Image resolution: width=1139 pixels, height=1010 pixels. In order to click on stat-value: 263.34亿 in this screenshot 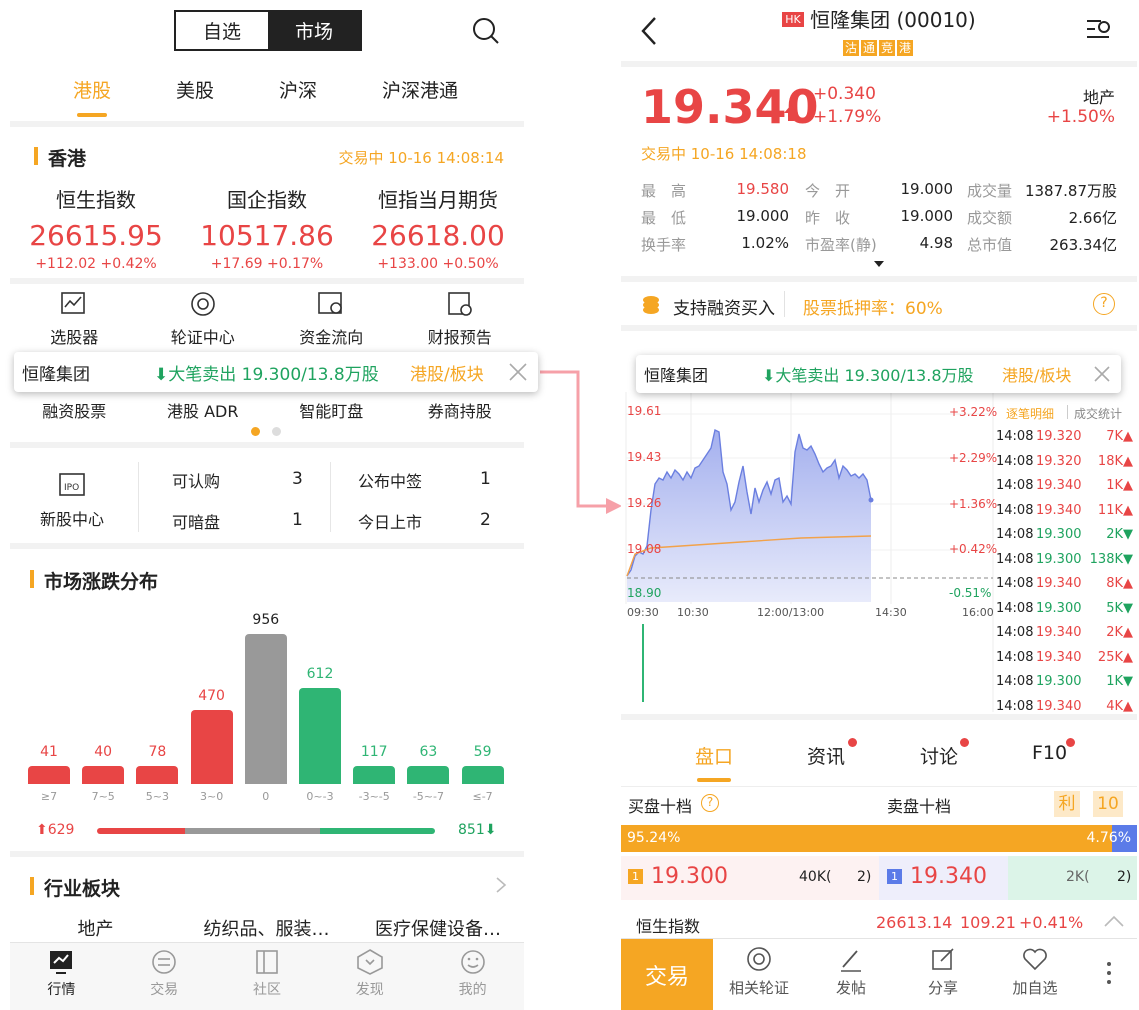, I will do `click(1083, 245)`.